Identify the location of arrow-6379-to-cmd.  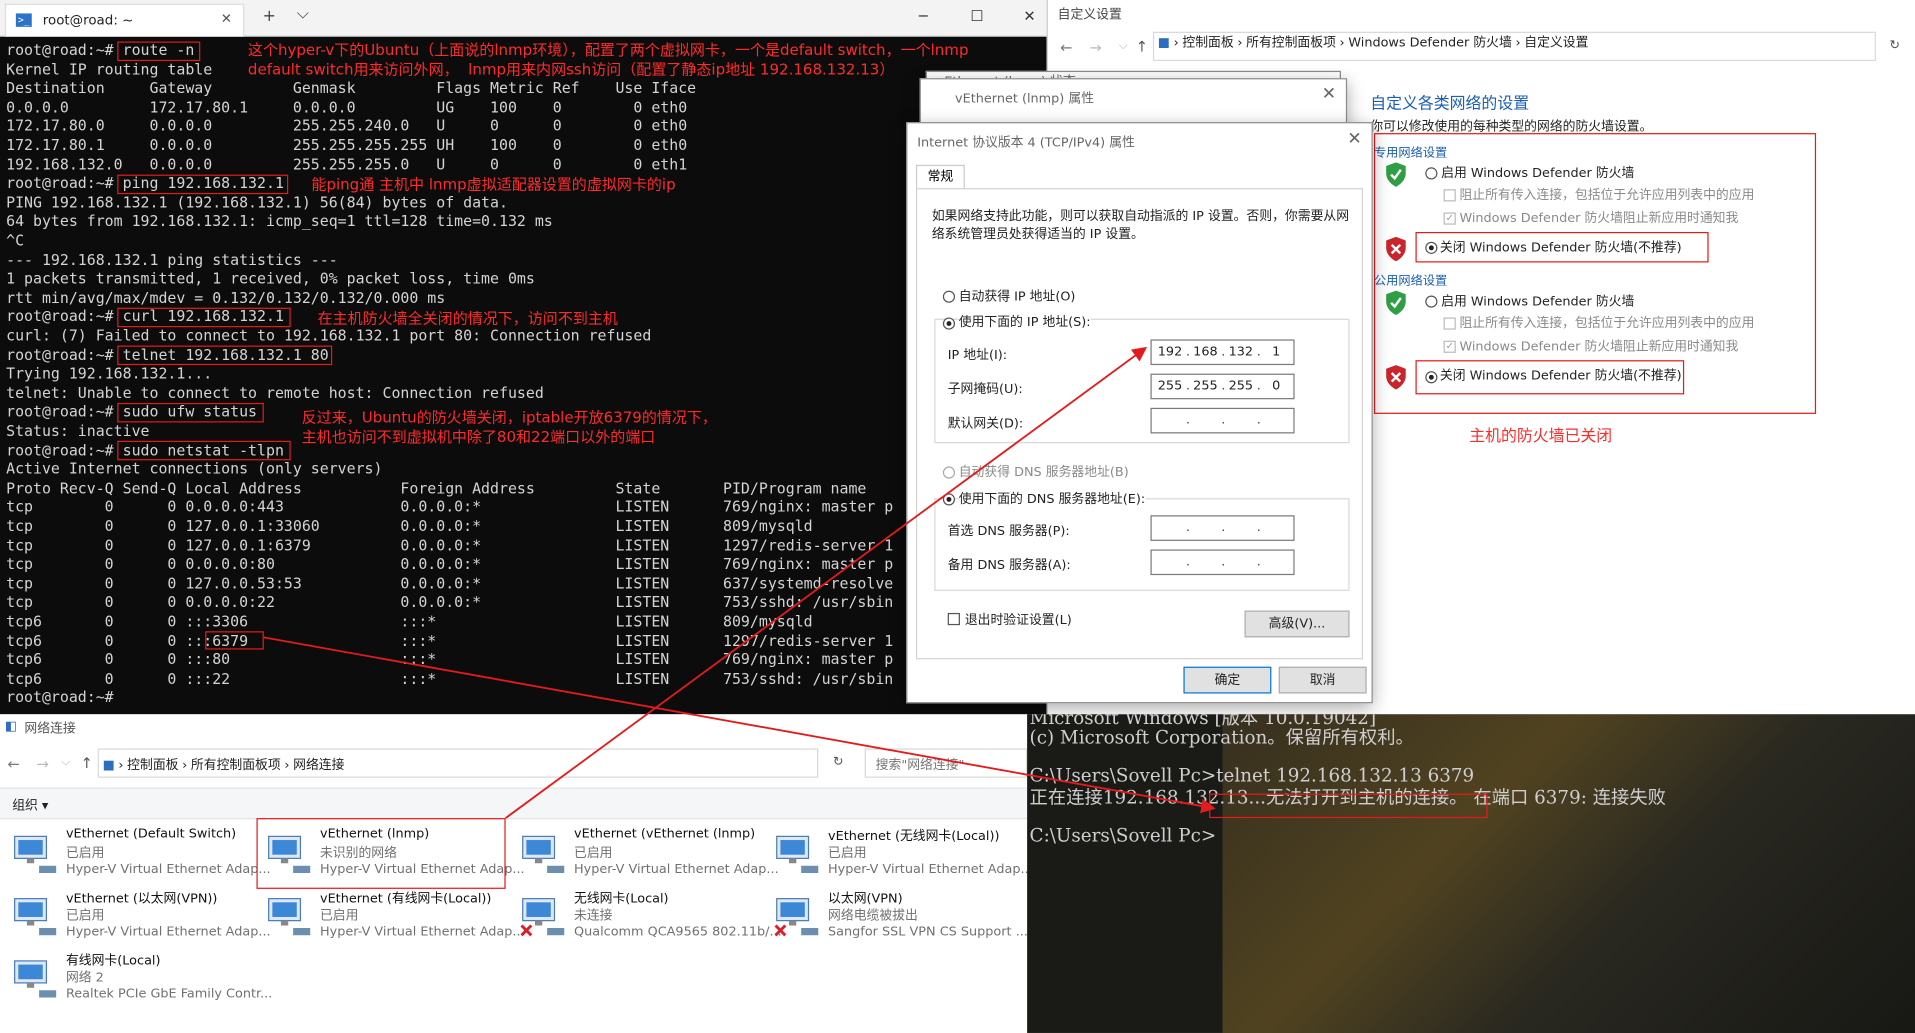
(739, 725).